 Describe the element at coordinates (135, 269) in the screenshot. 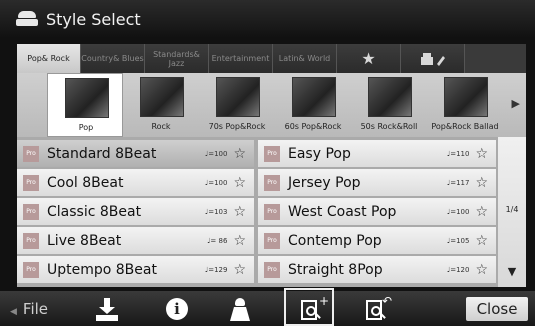

I see `style-row-uptempo-8beat: Pro Uptempo 8Beat ♩=129 ☆` at that location.